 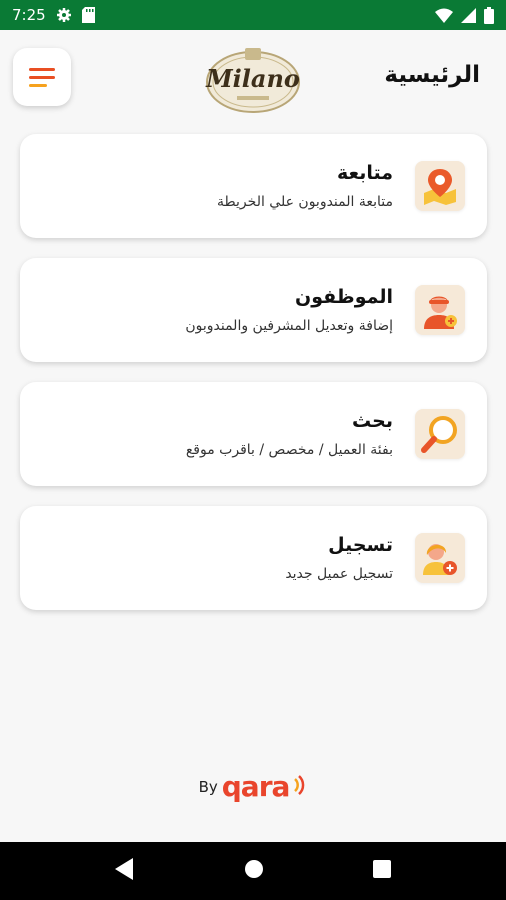 I want to click on back-icon, so click(x=124, y=871).